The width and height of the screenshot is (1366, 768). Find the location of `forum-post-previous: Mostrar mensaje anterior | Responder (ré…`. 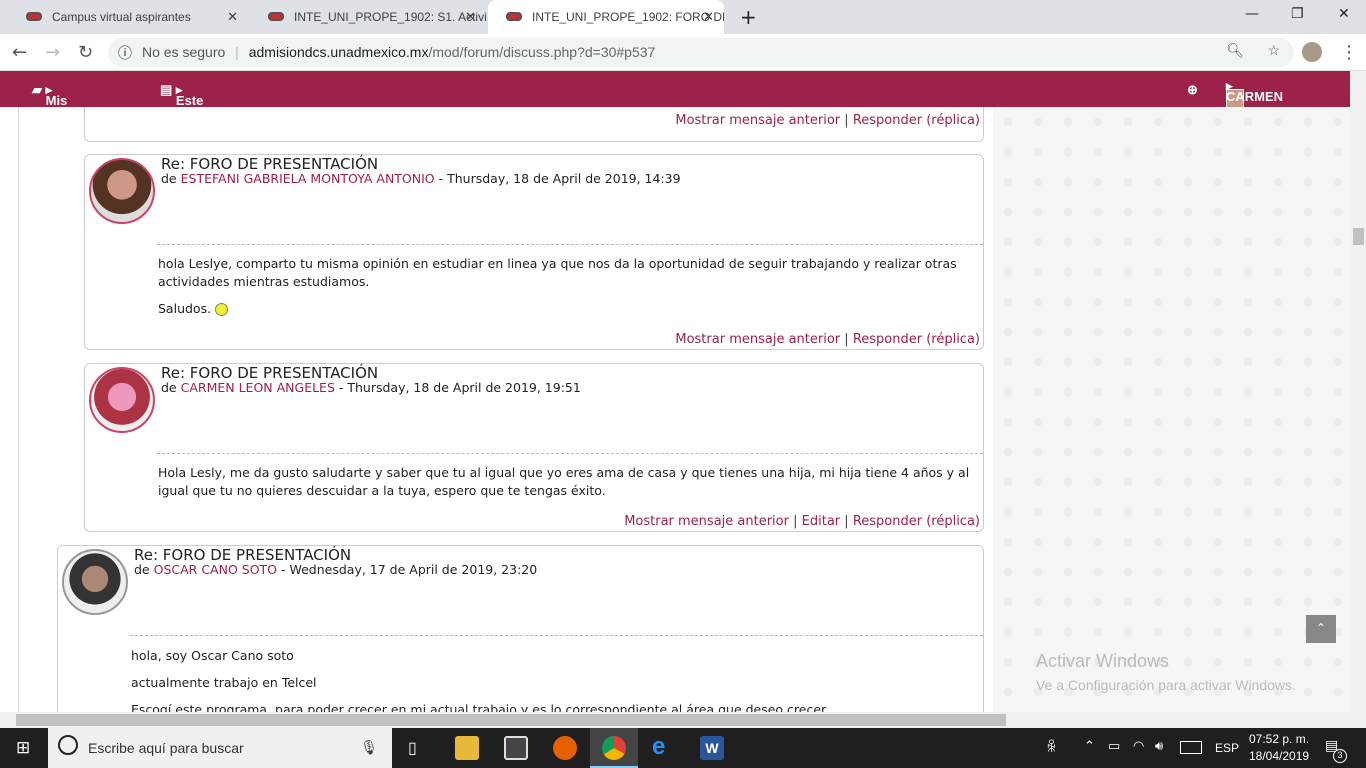

forum-post-previous: Mostrar mensaje anterior | Responder (ré… is located at coordinates (534, 124).